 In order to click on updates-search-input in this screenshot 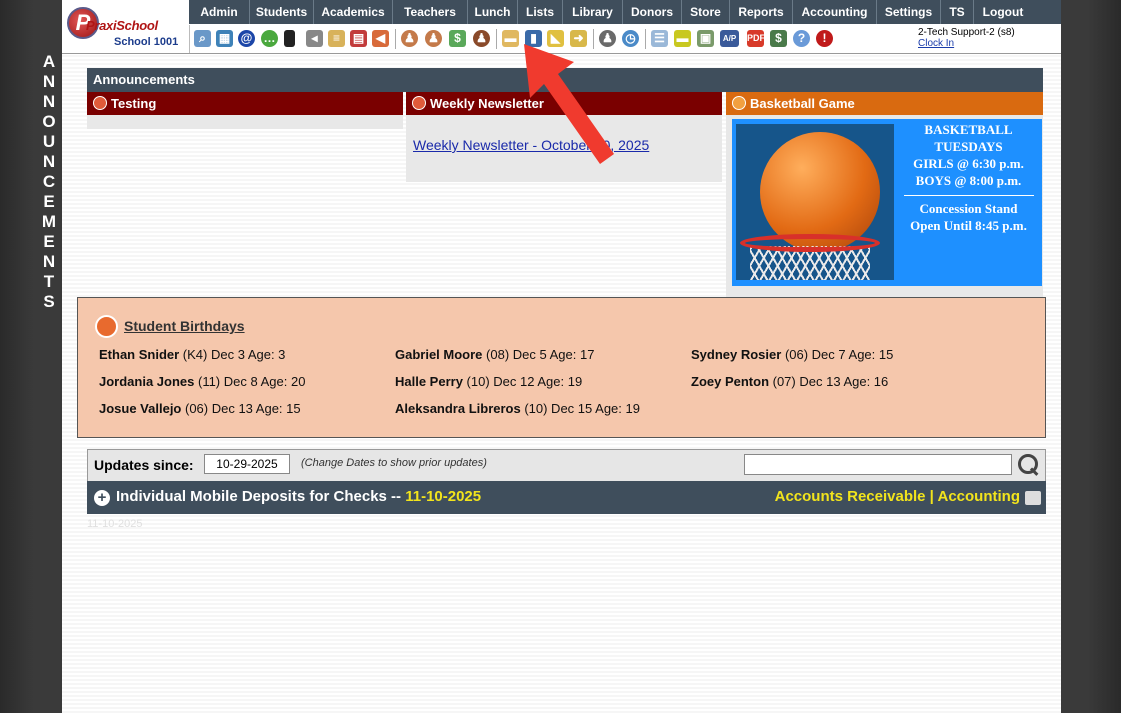, I will do `click(878, 464)`.